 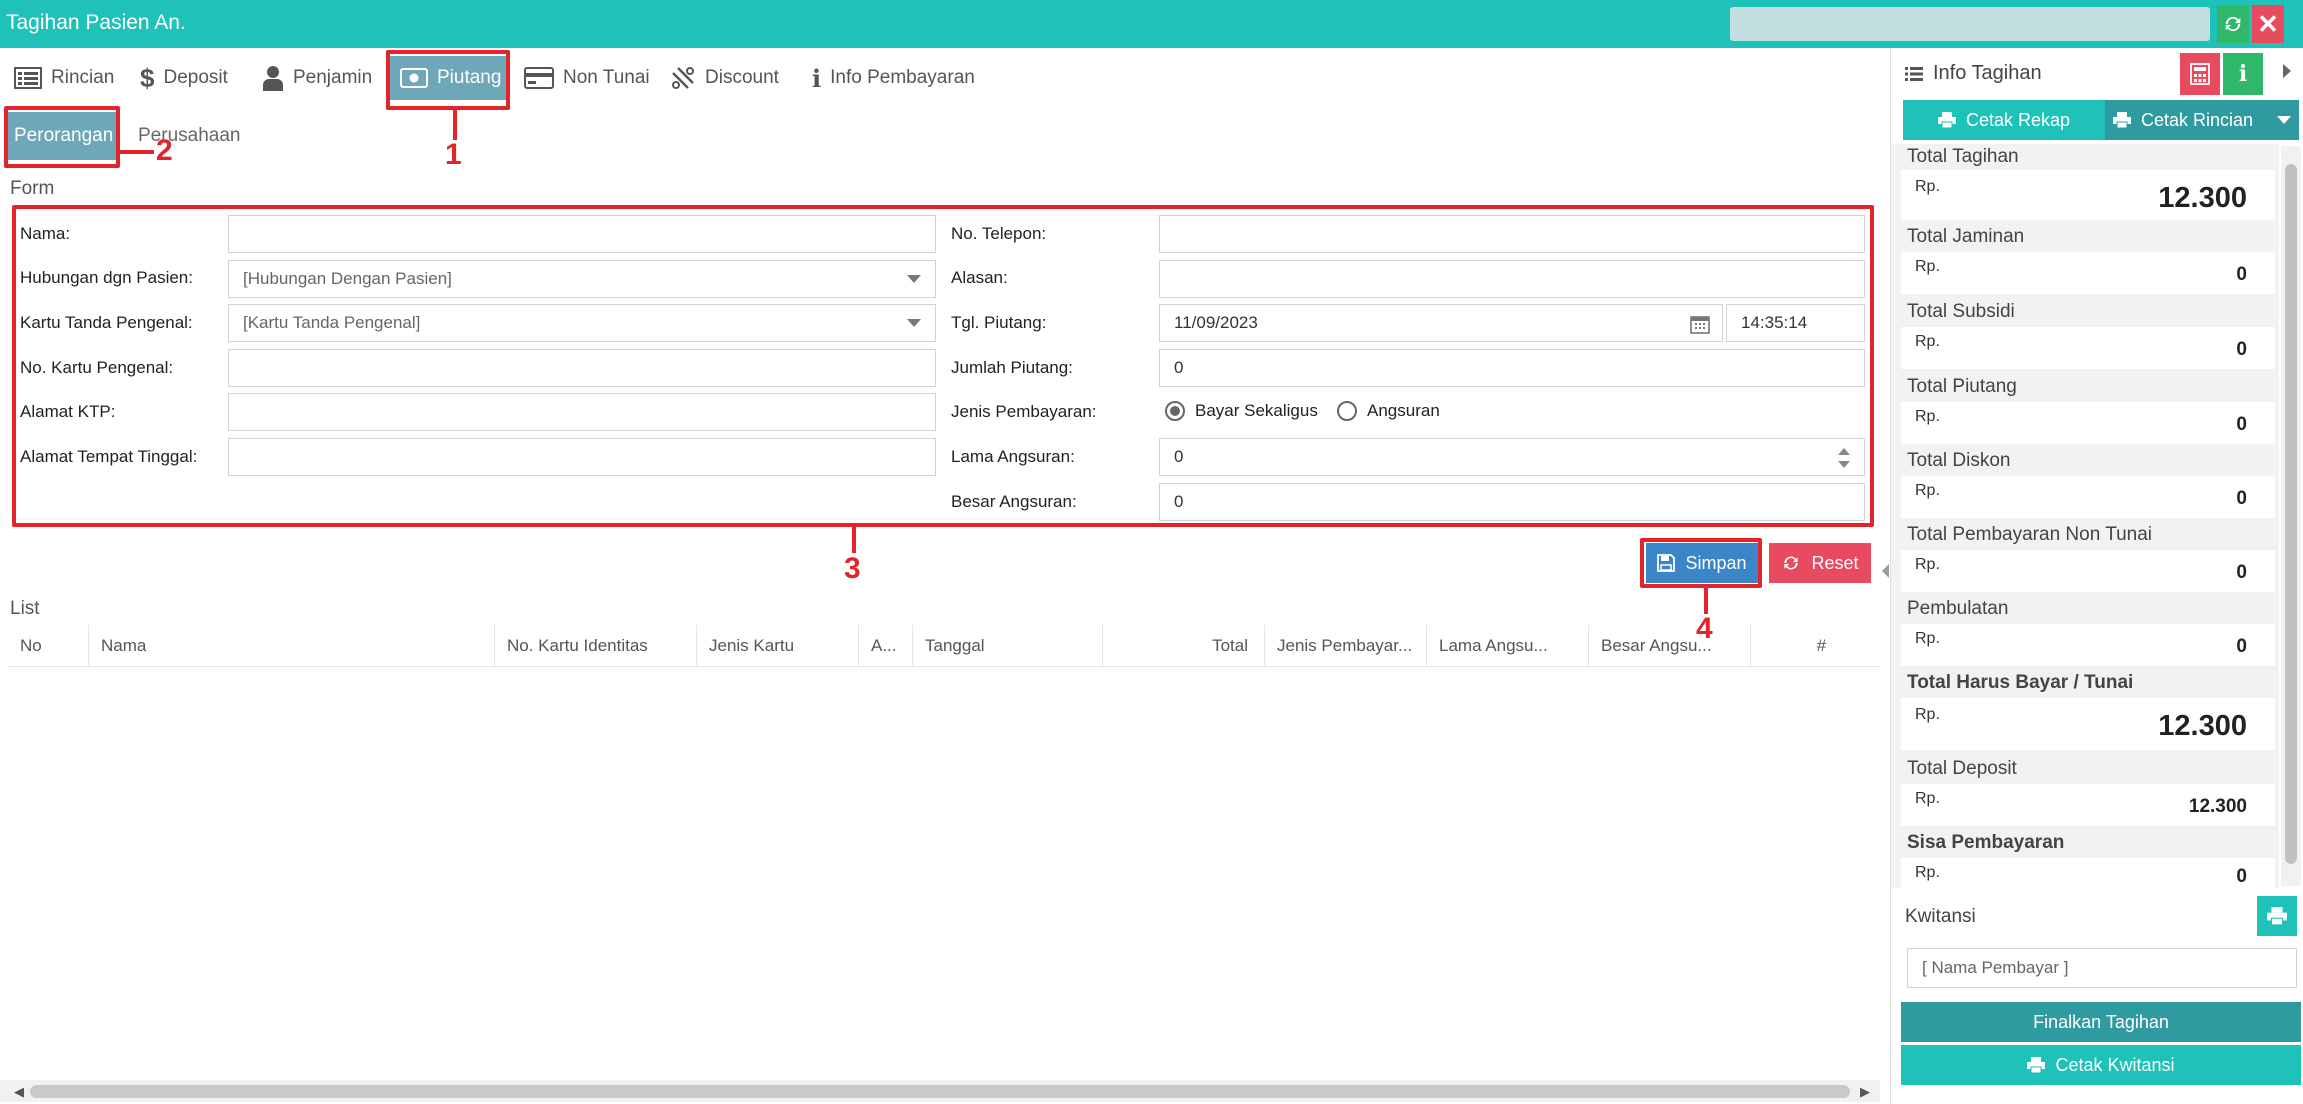 I want to click on tab-non-tunai: Non Tunai, so click(x=587, y=78).